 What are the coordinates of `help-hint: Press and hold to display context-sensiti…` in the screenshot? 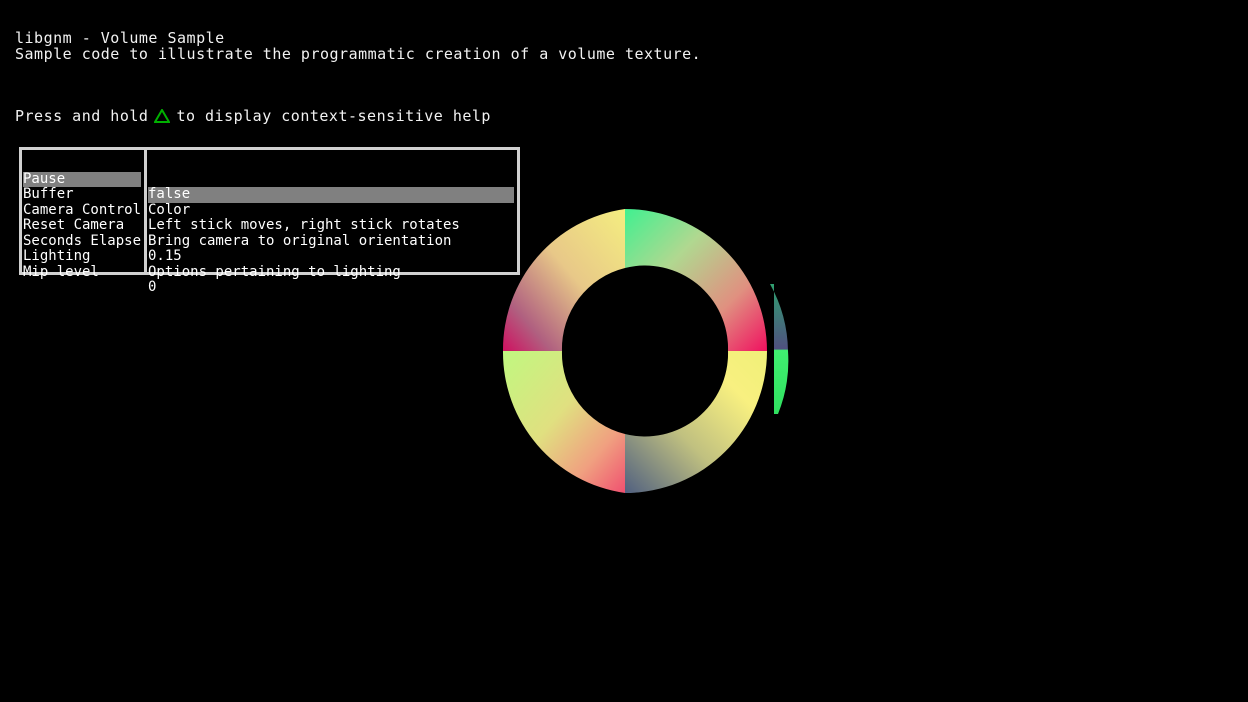 It's located at (253, 117).